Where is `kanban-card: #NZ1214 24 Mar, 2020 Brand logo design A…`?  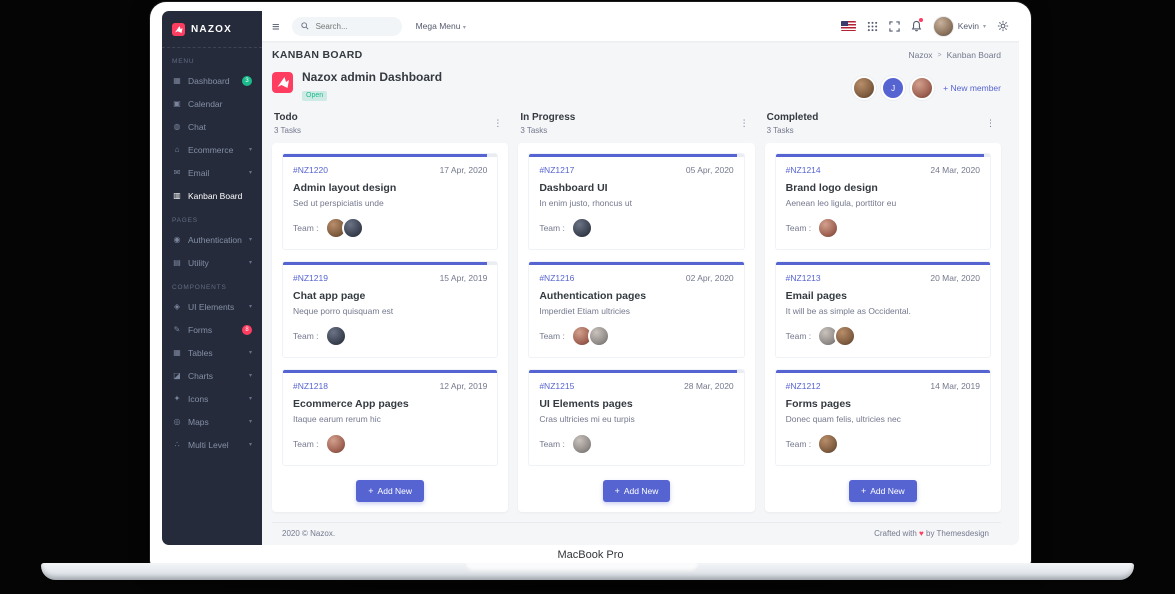
kanban-card: #NZ1214 24 Mar, 2020 Brand logo design A… is located at coordinates (882, 201).